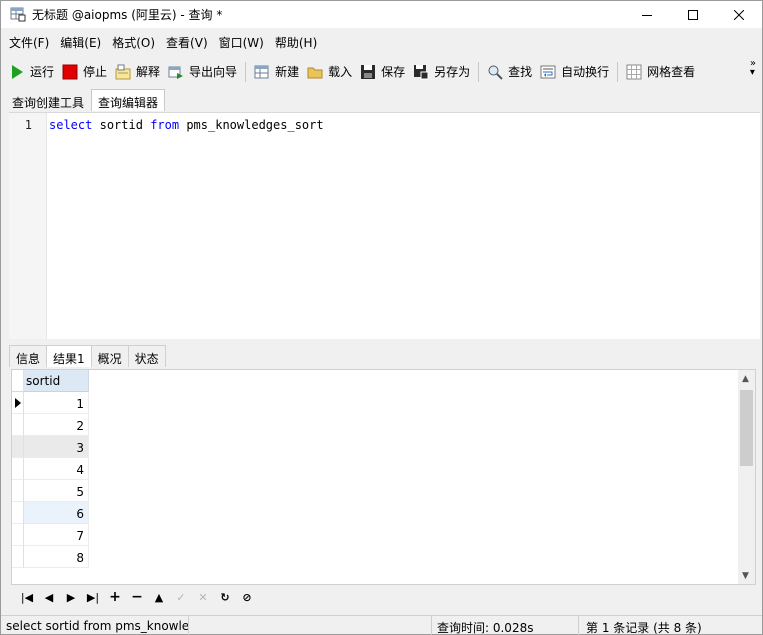  Describe the element at coordinates (660, 72) in the screenshot. I see `grid-view-button: 网格查看` at that location.